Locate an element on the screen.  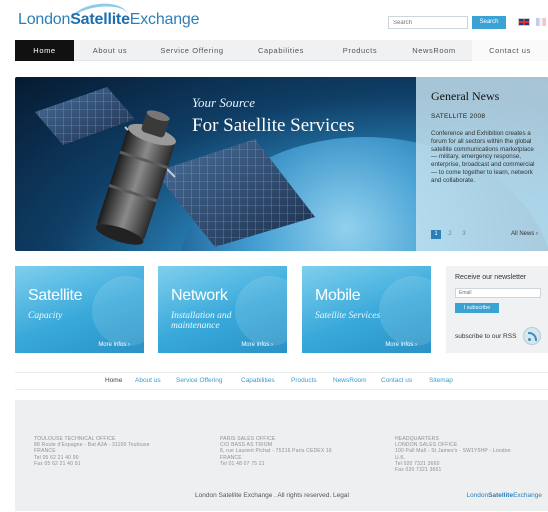
tile-mobile: Mobile Satellite Services More infos › is located at coordinates (366, 309).